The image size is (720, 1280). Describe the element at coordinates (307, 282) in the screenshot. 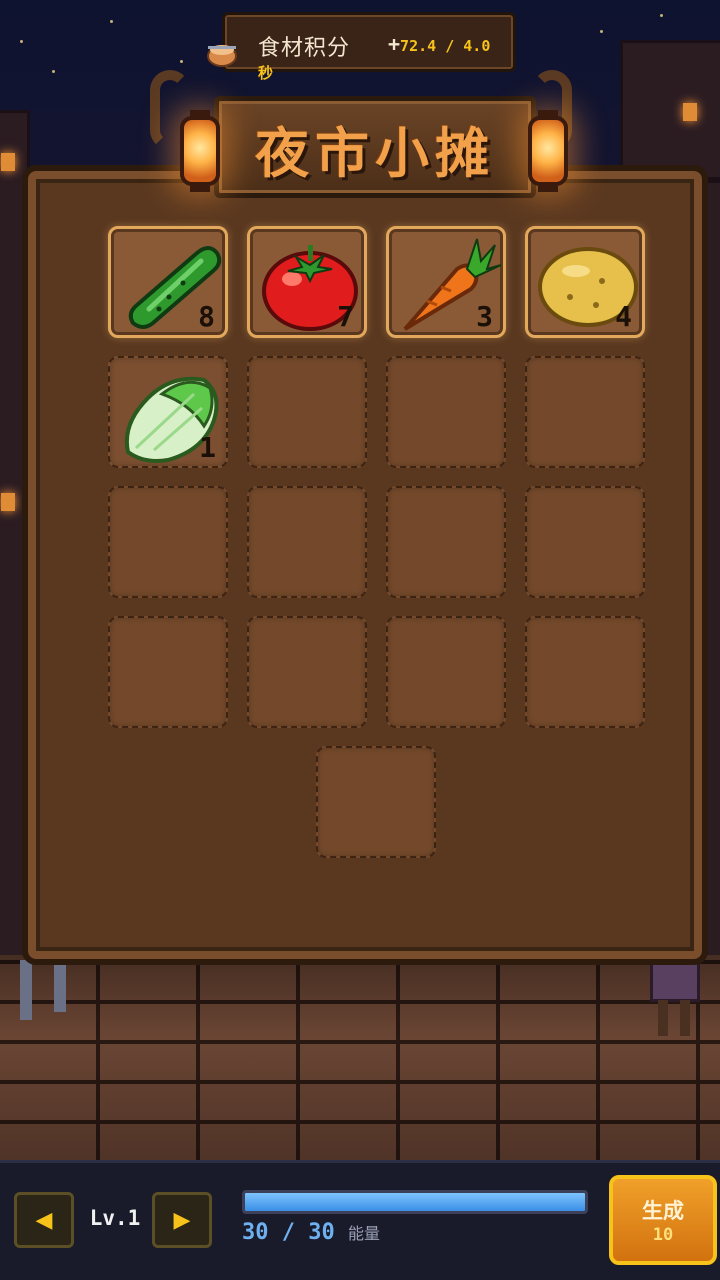

I see `inventory-slot-tomato: 7` at that location.